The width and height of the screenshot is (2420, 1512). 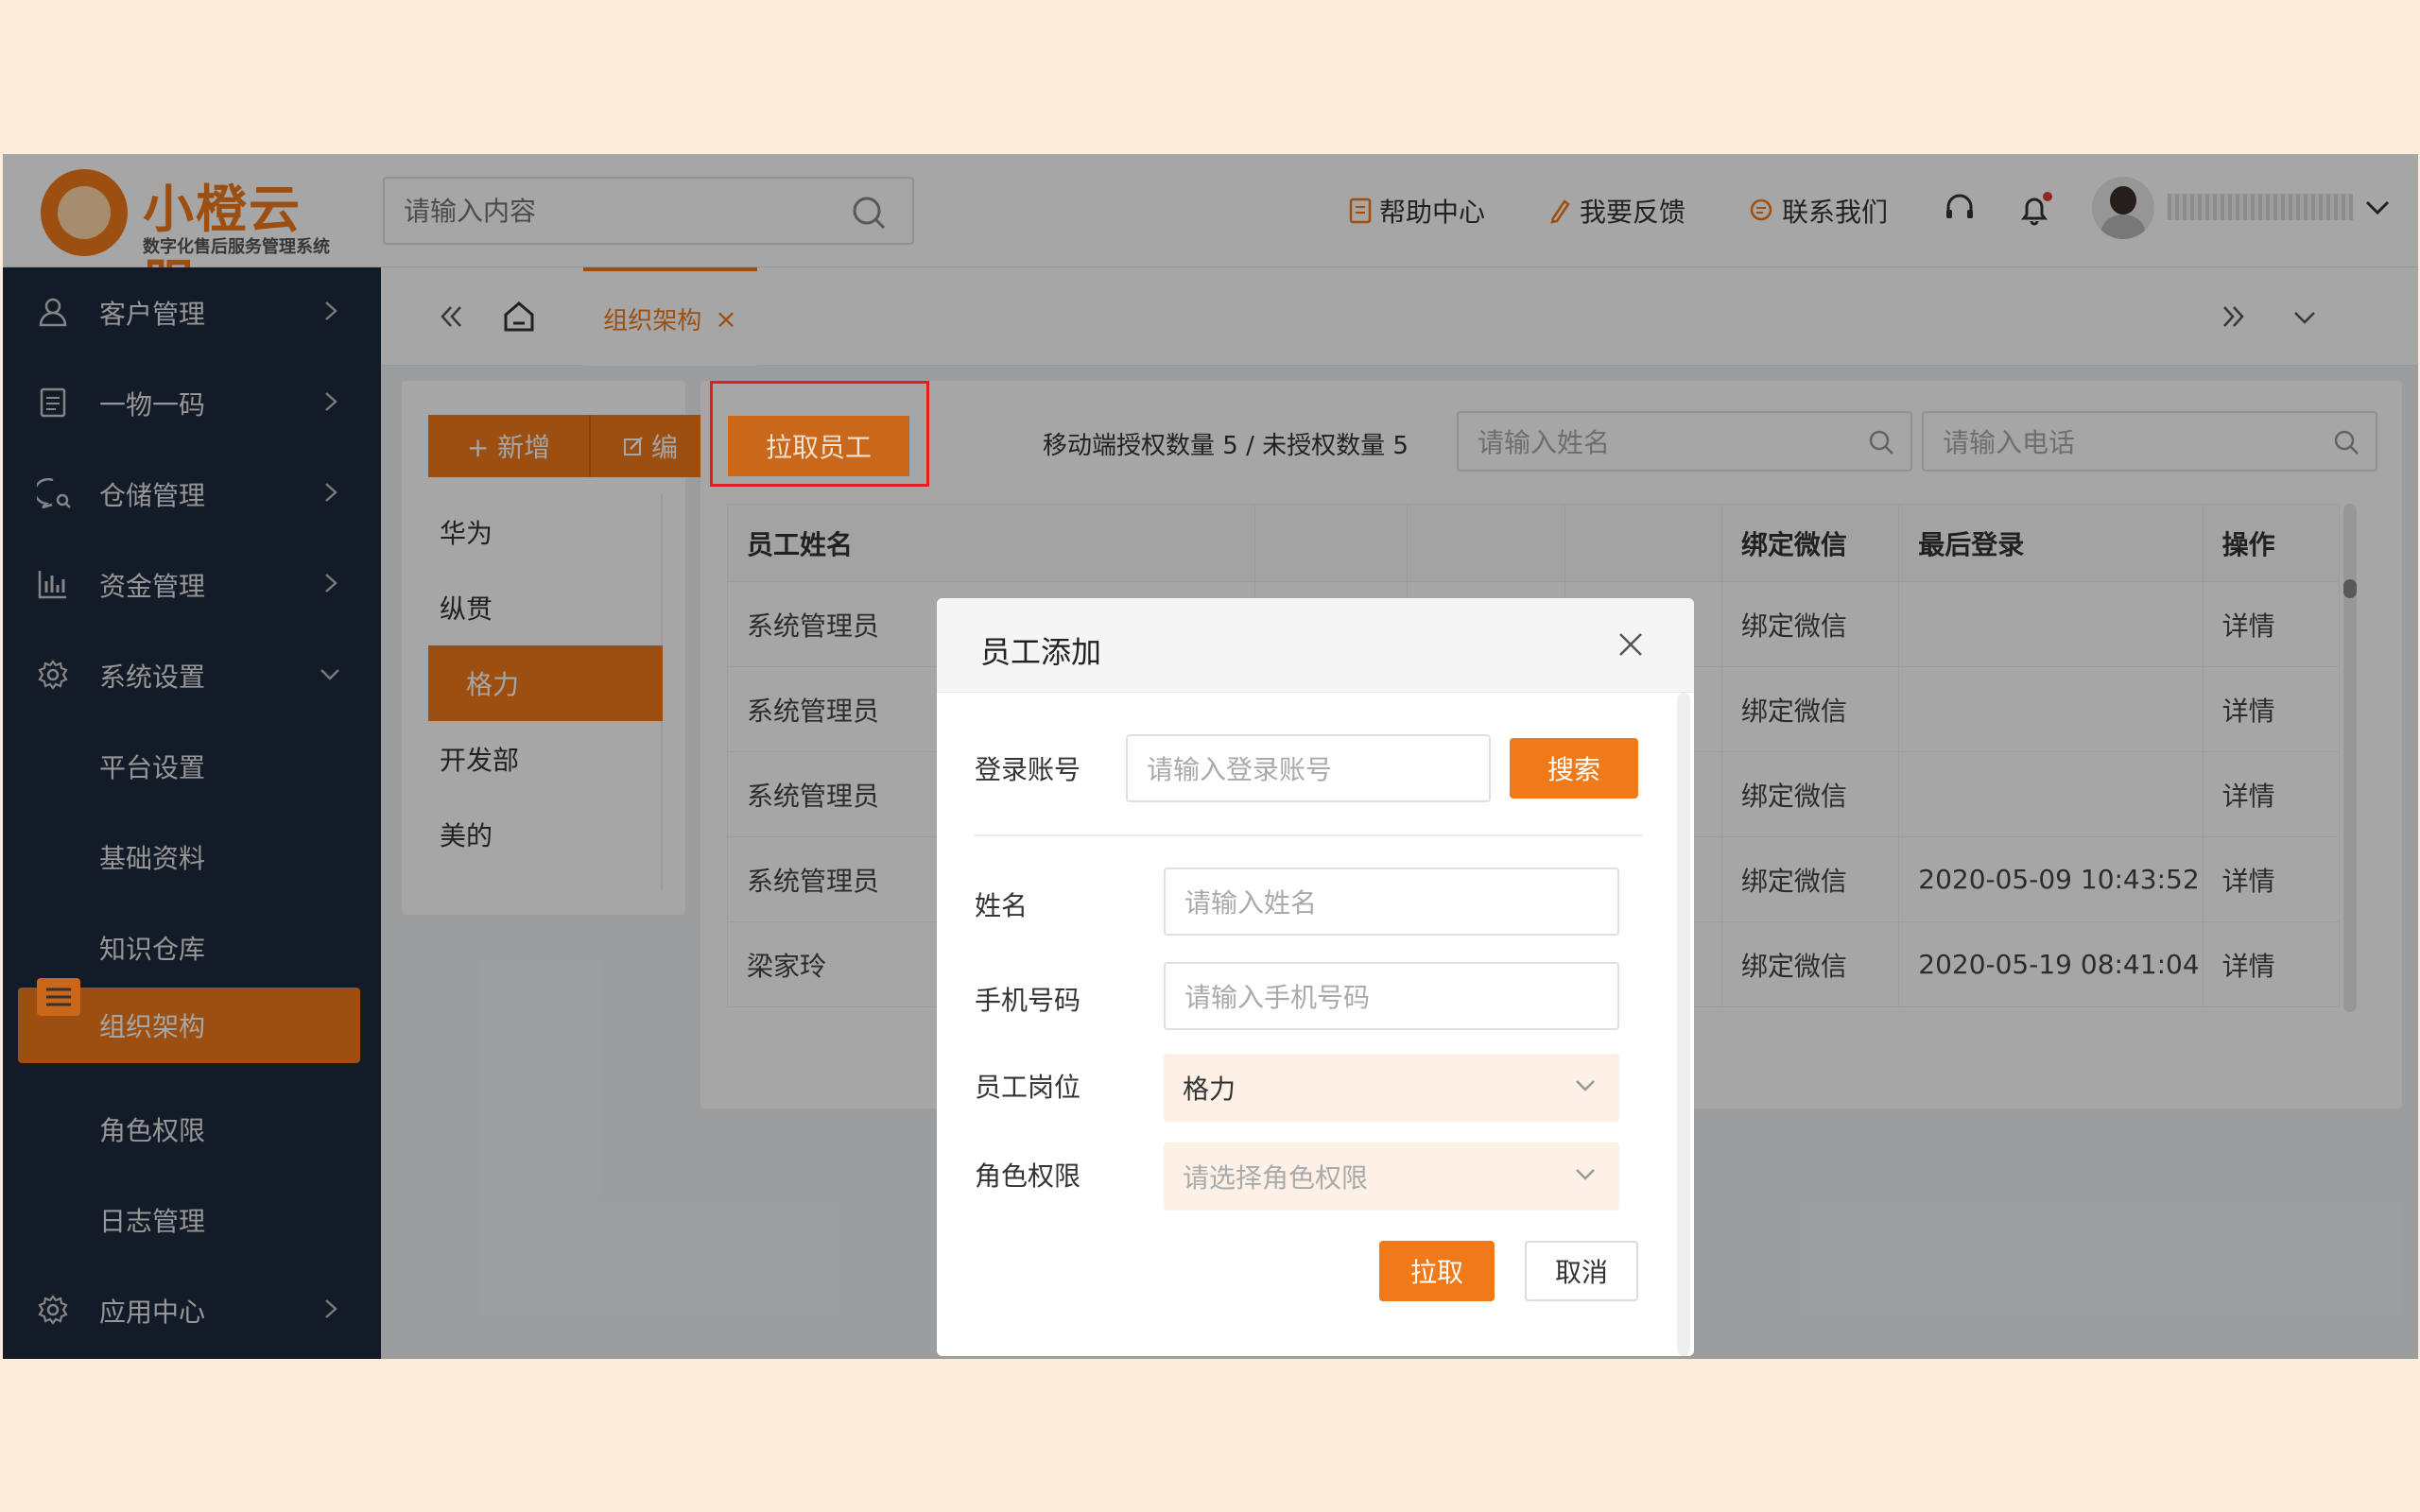 What do you see at coordinates (1391, 1177) in the screenshot?
I see `role-select: 请选择角色权限` at bounding box center [1391, 1177].